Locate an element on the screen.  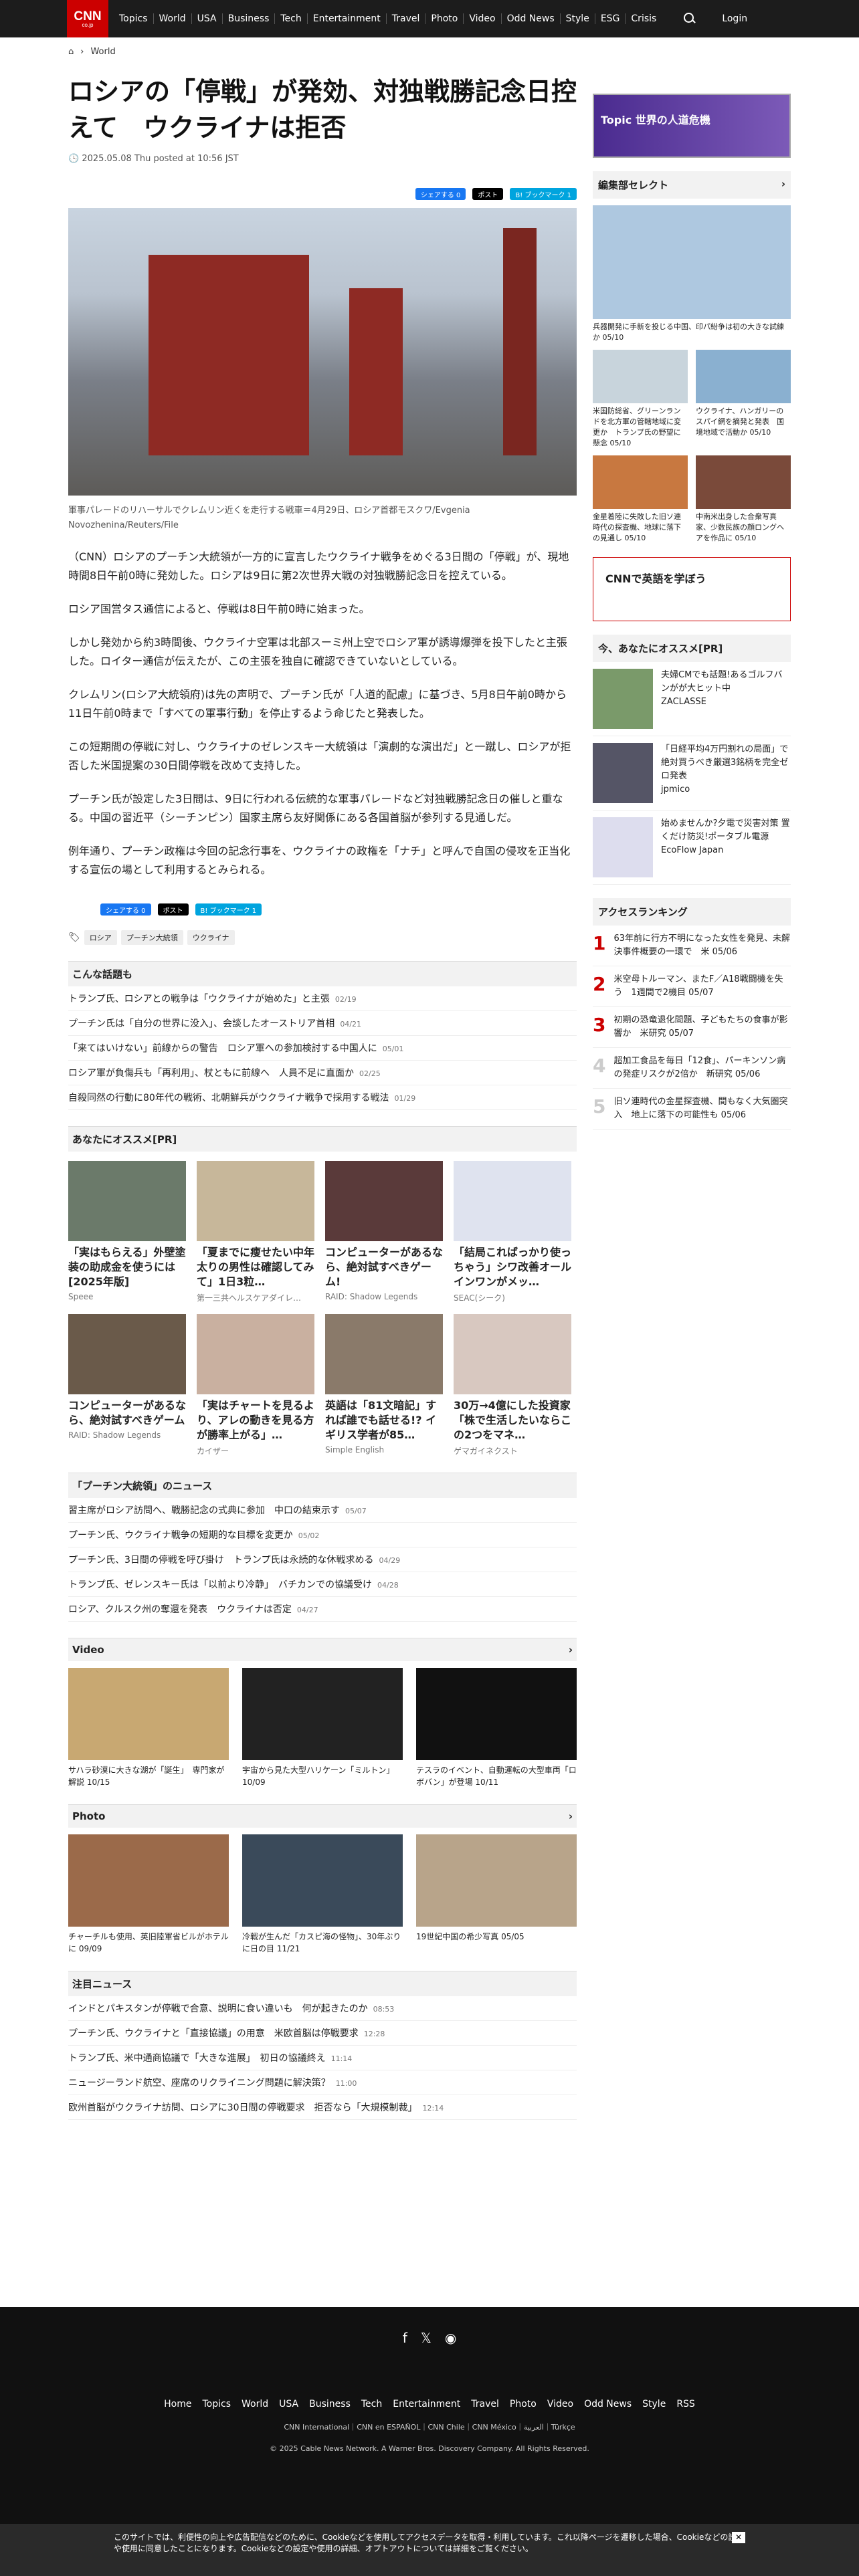
editor-date: 05/10 is located at coordinates (635, 538).